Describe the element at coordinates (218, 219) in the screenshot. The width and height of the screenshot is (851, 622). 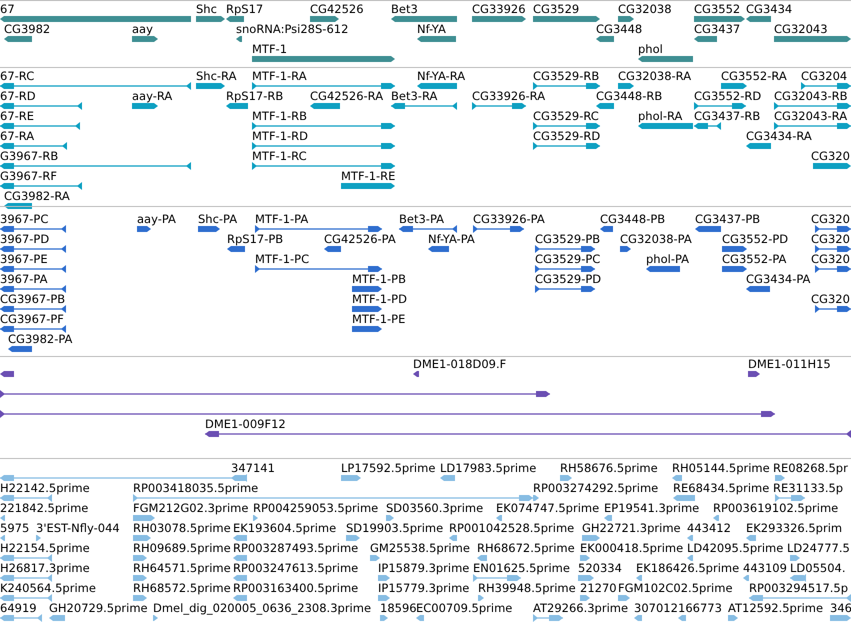
I see `feature-label: Shc-PA` at that location.